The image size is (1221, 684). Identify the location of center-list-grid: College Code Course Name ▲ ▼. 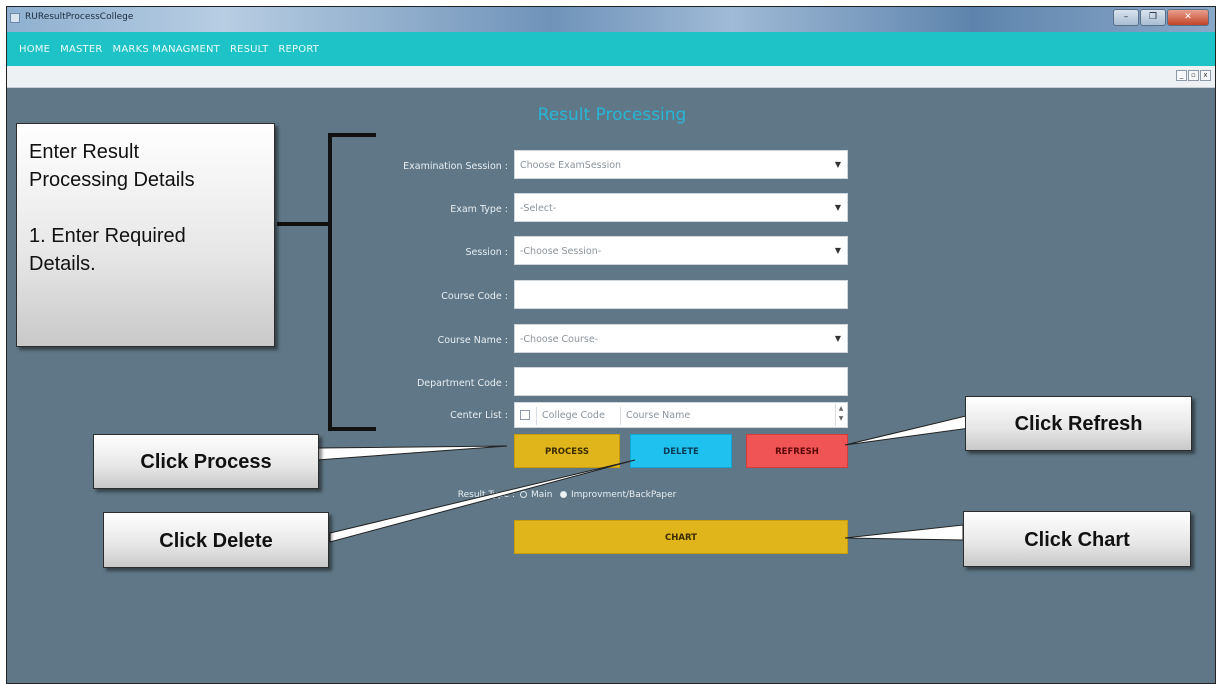
(681, 415).